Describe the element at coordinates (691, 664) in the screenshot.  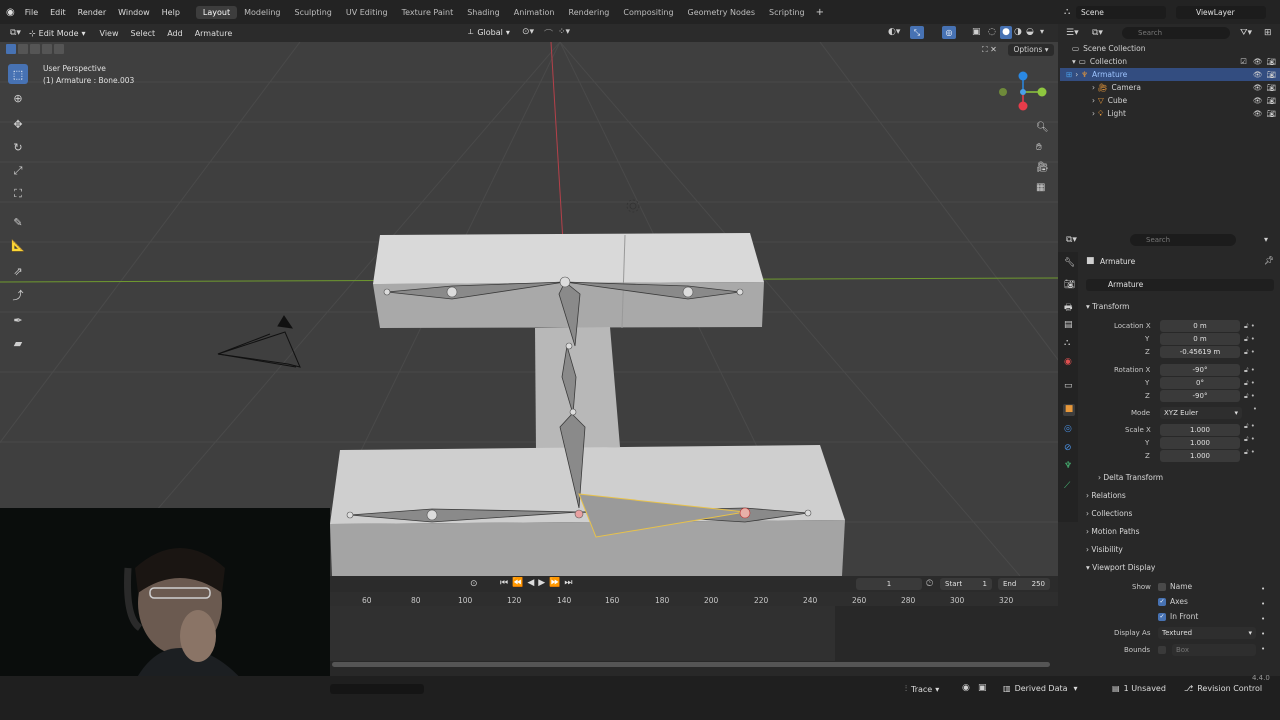
I see `timeline-scrollbar` at that location.